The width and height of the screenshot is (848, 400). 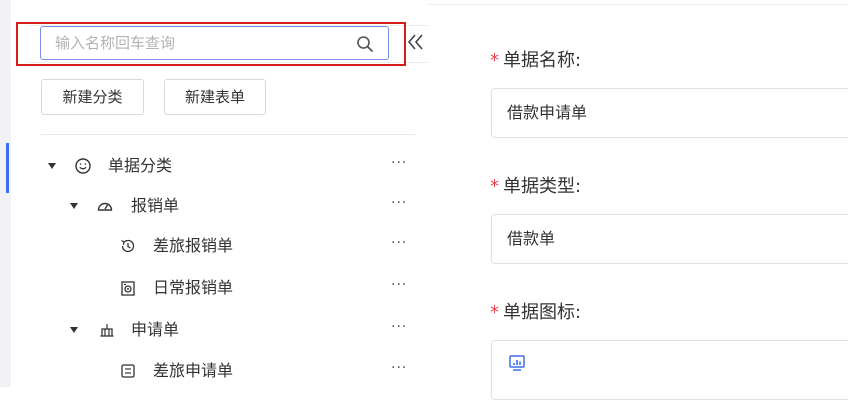 What do you see at coordinates (83, 166) in the screenshot?
I see `smile-icon` at bounding box center [83, 166].